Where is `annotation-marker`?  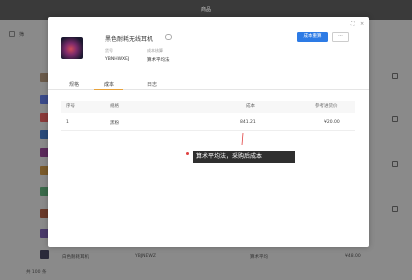
annotation-marker is located at coordinates (187, 153).